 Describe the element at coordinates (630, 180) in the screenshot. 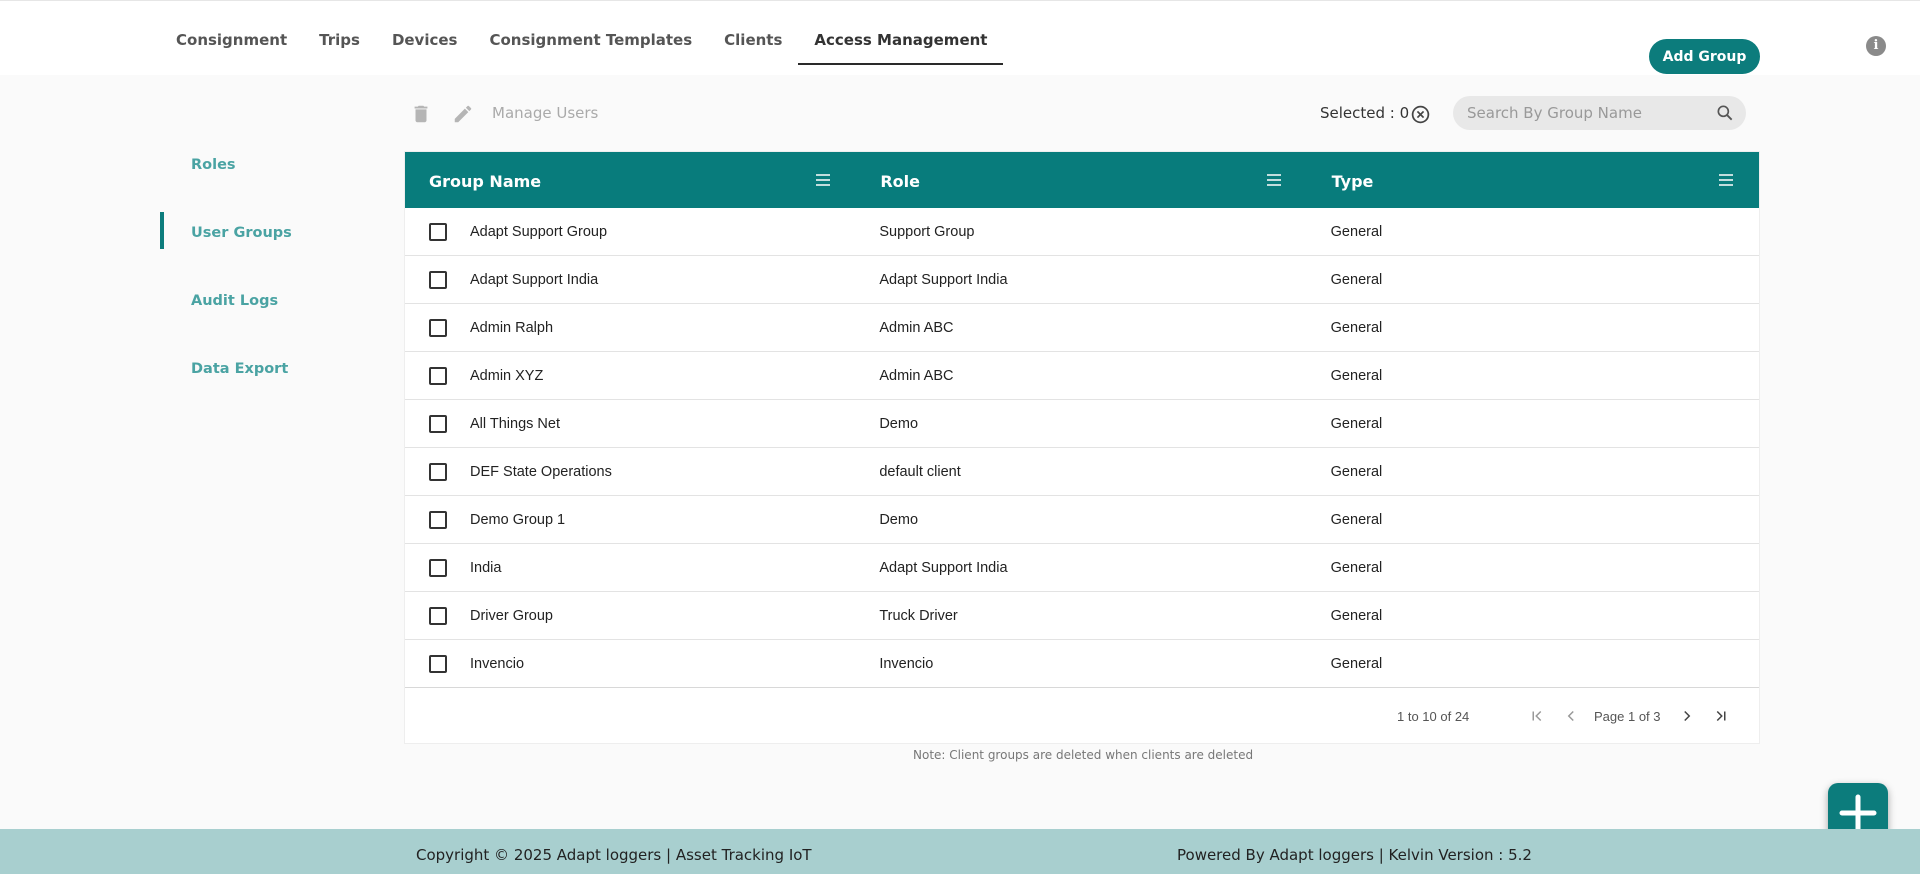

I see `column-header-group-name: Group Name` at that location.